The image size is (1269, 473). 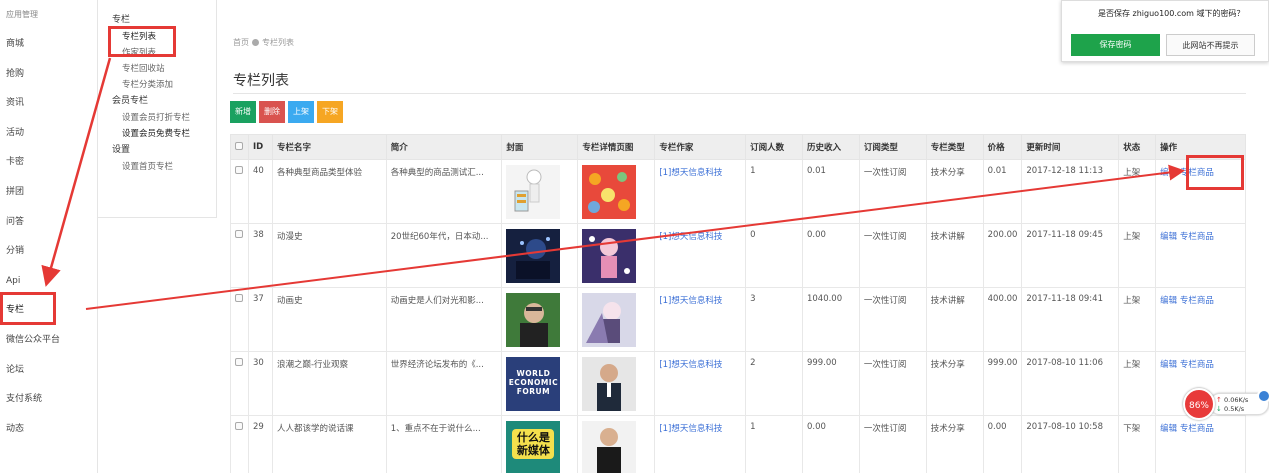 I want to click on nav-item-events: 活动, so click(x=48, y=134).